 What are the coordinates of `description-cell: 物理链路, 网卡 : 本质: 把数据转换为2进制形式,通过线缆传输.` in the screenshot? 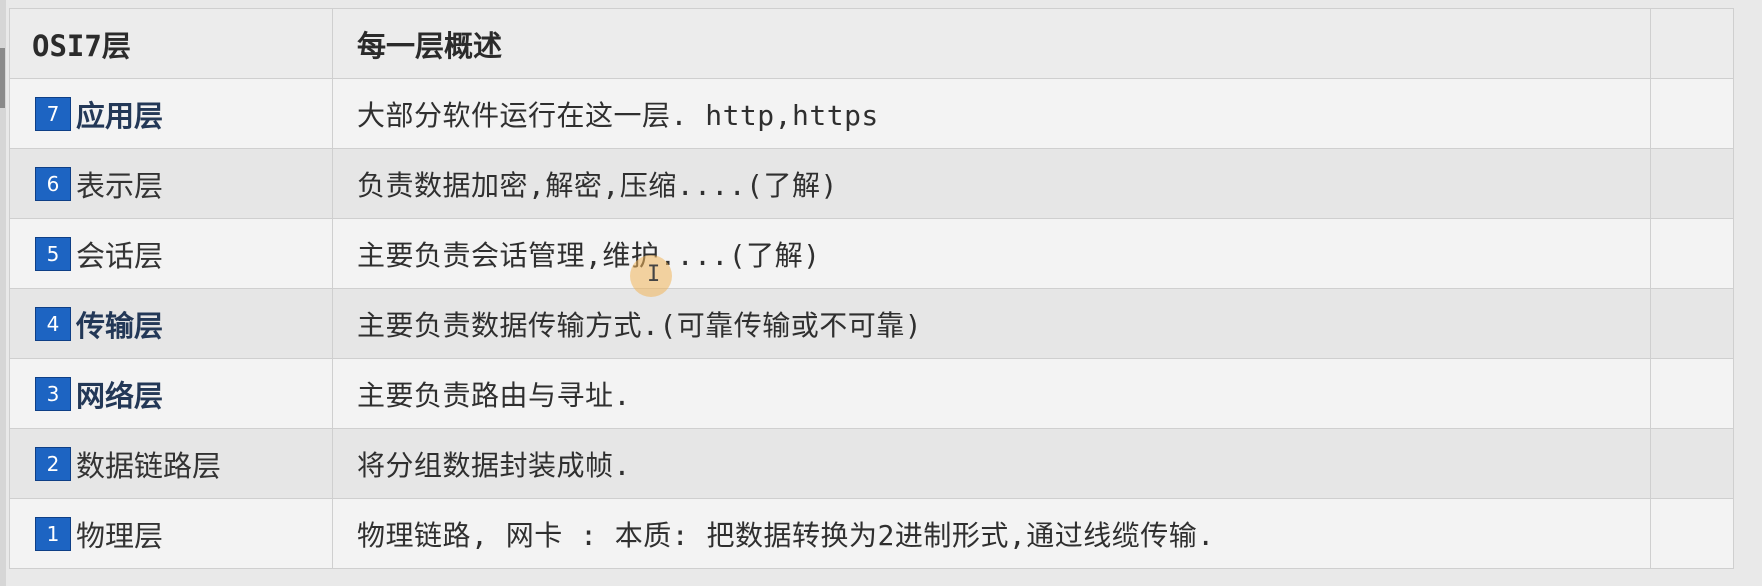 It's located at (991, 533).